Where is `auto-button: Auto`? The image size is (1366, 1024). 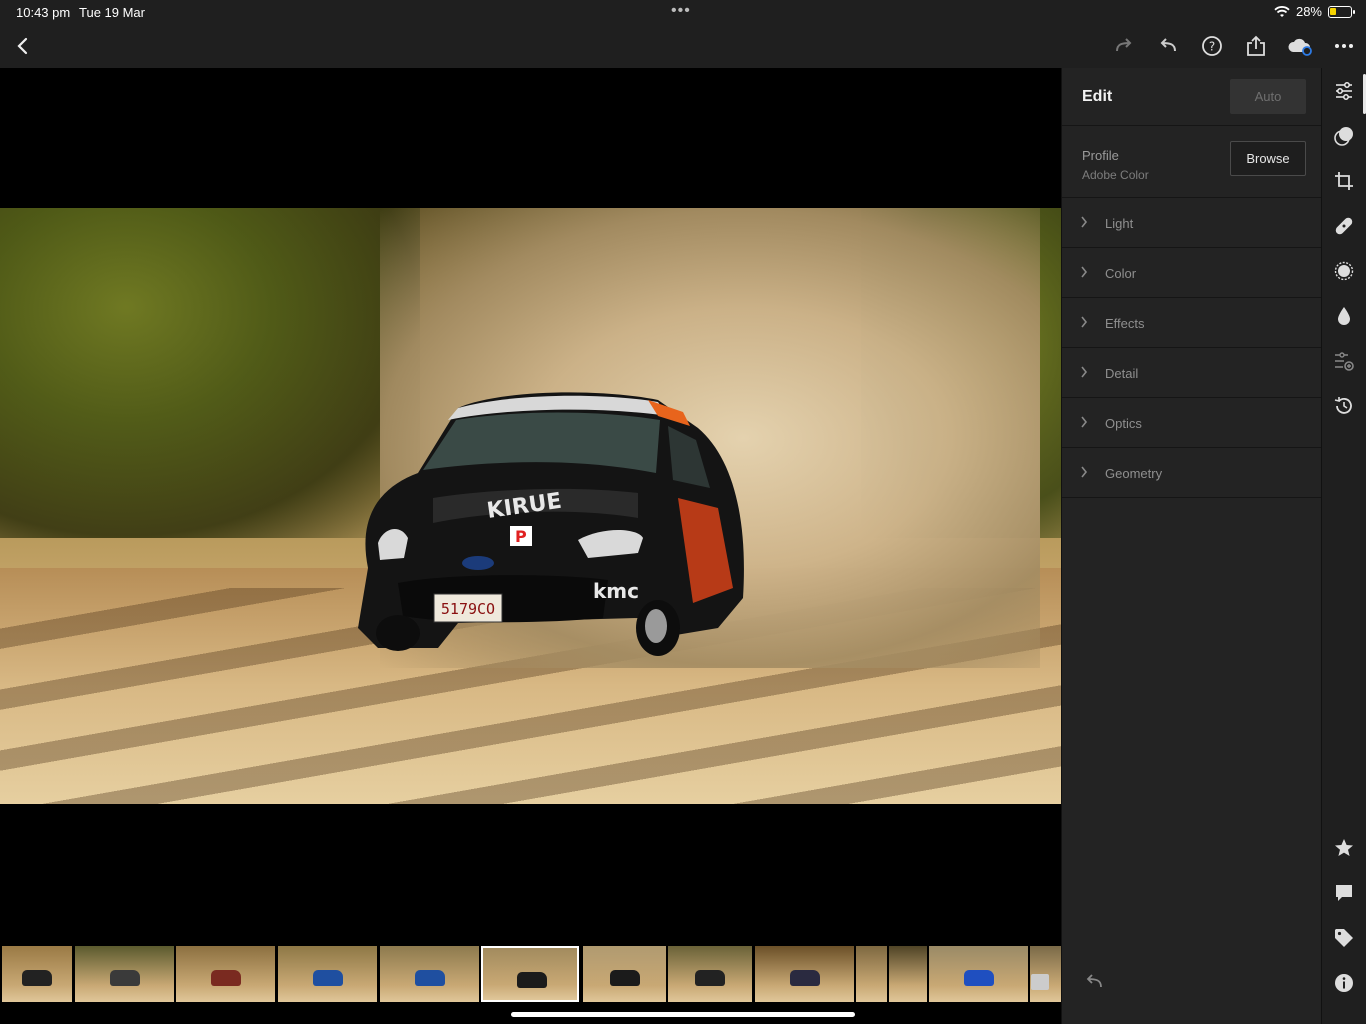
auto-button: Auto is located at coordinates (1268, 96).